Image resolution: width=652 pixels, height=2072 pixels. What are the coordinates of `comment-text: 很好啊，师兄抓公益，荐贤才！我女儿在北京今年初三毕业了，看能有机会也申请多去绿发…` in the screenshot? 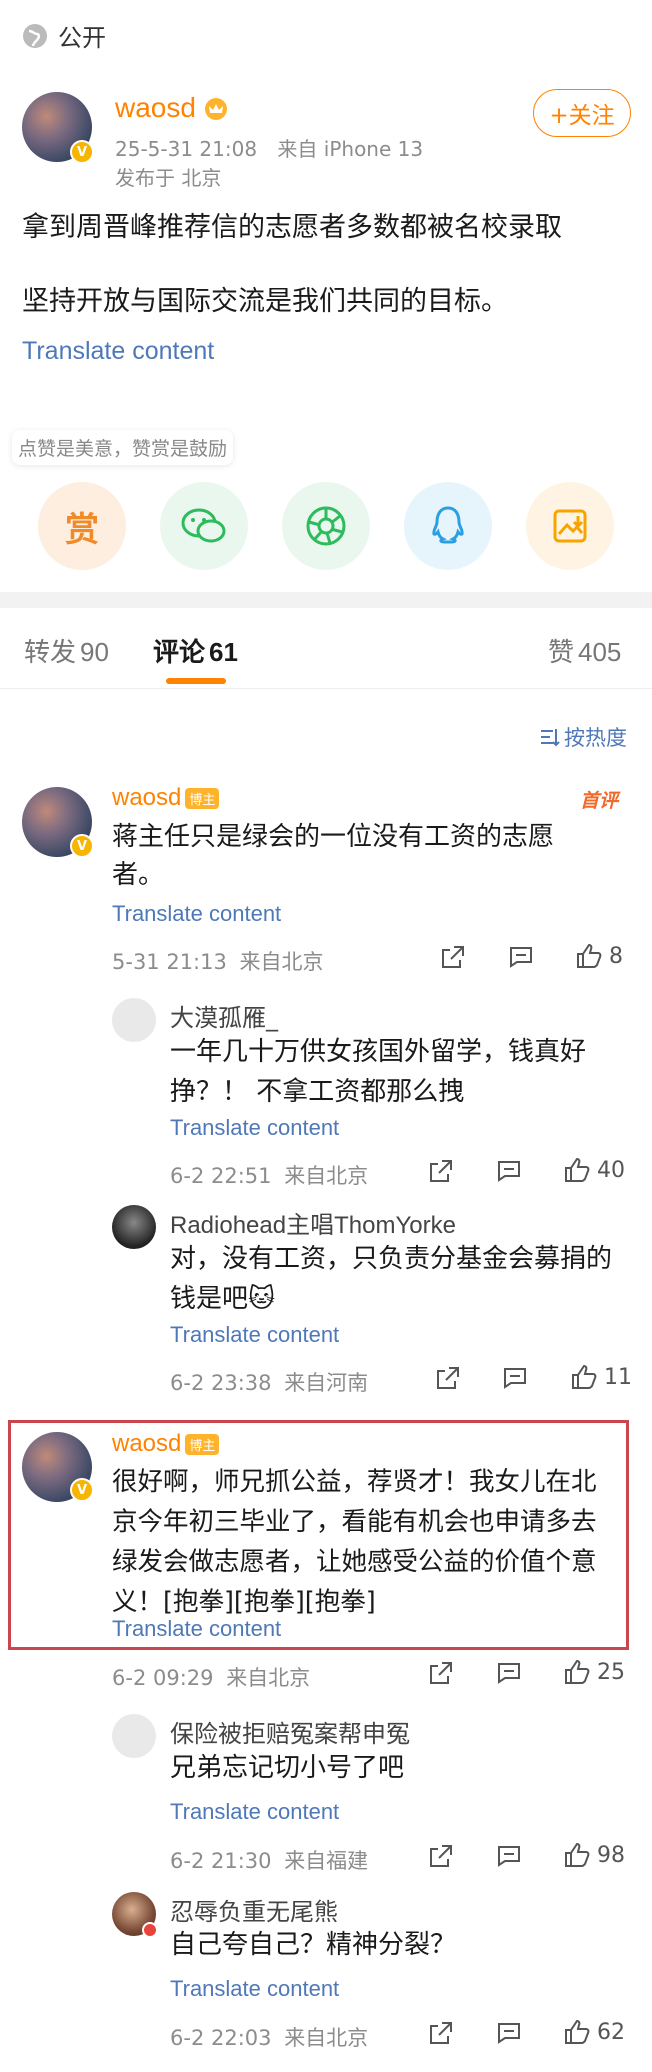 It's located at (354, 1542).